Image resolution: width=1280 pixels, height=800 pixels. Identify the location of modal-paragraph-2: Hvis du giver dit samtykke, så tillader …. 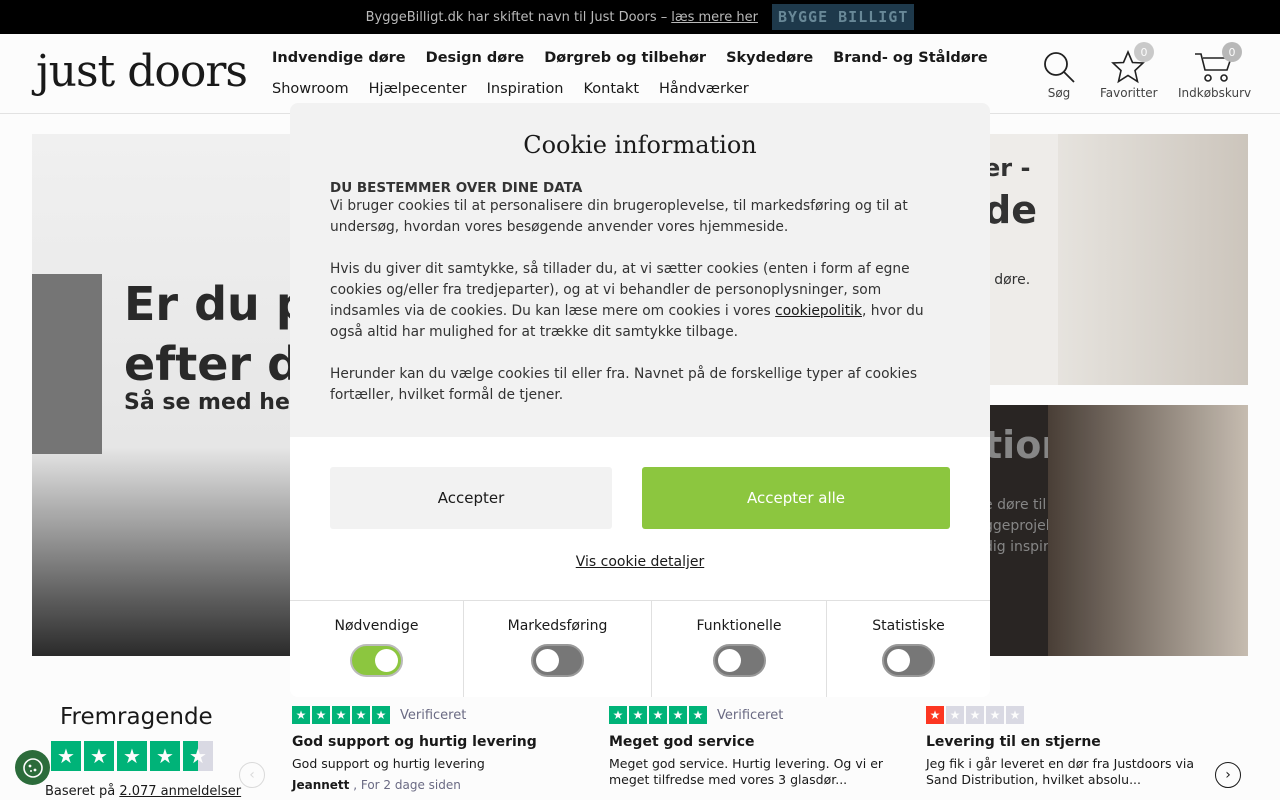
(627, 300).